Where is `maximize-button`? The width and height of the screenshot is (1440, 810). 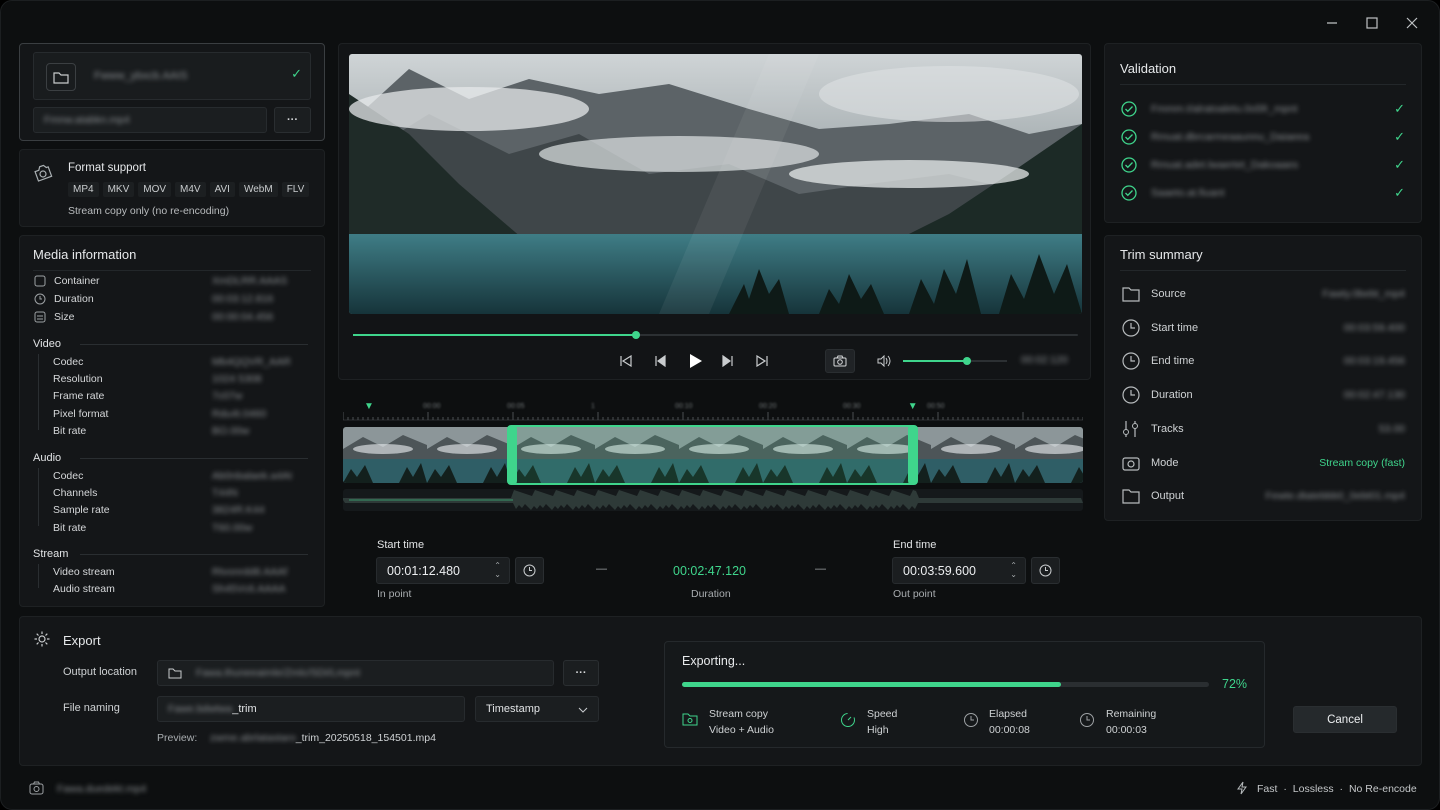
maximize-button is located at coordinates (1372, 23).